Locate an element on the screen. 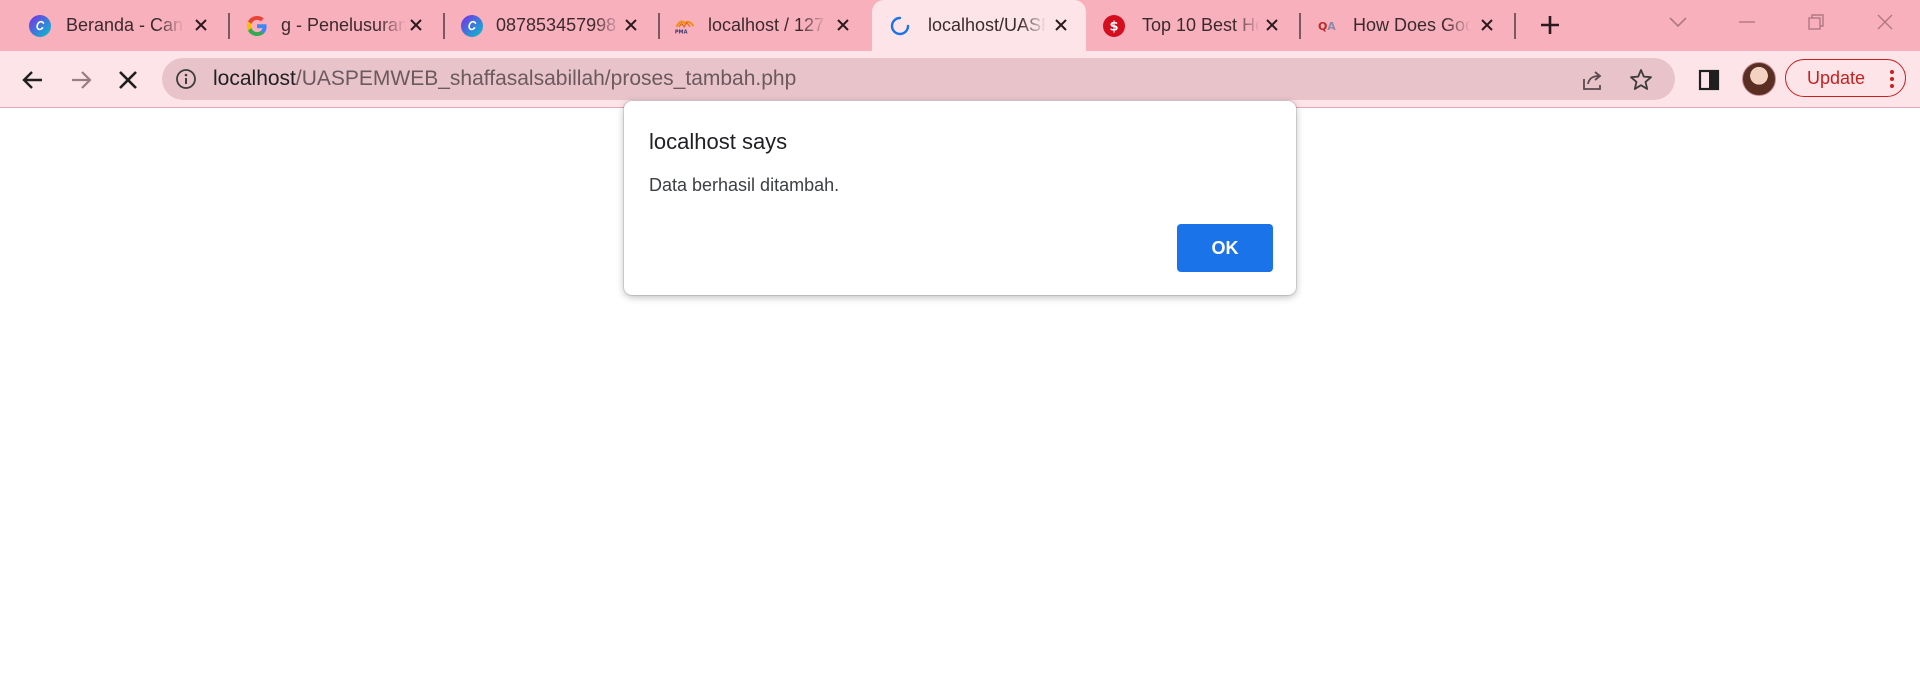  side-panel-button is located at coordinates (1709, 80).